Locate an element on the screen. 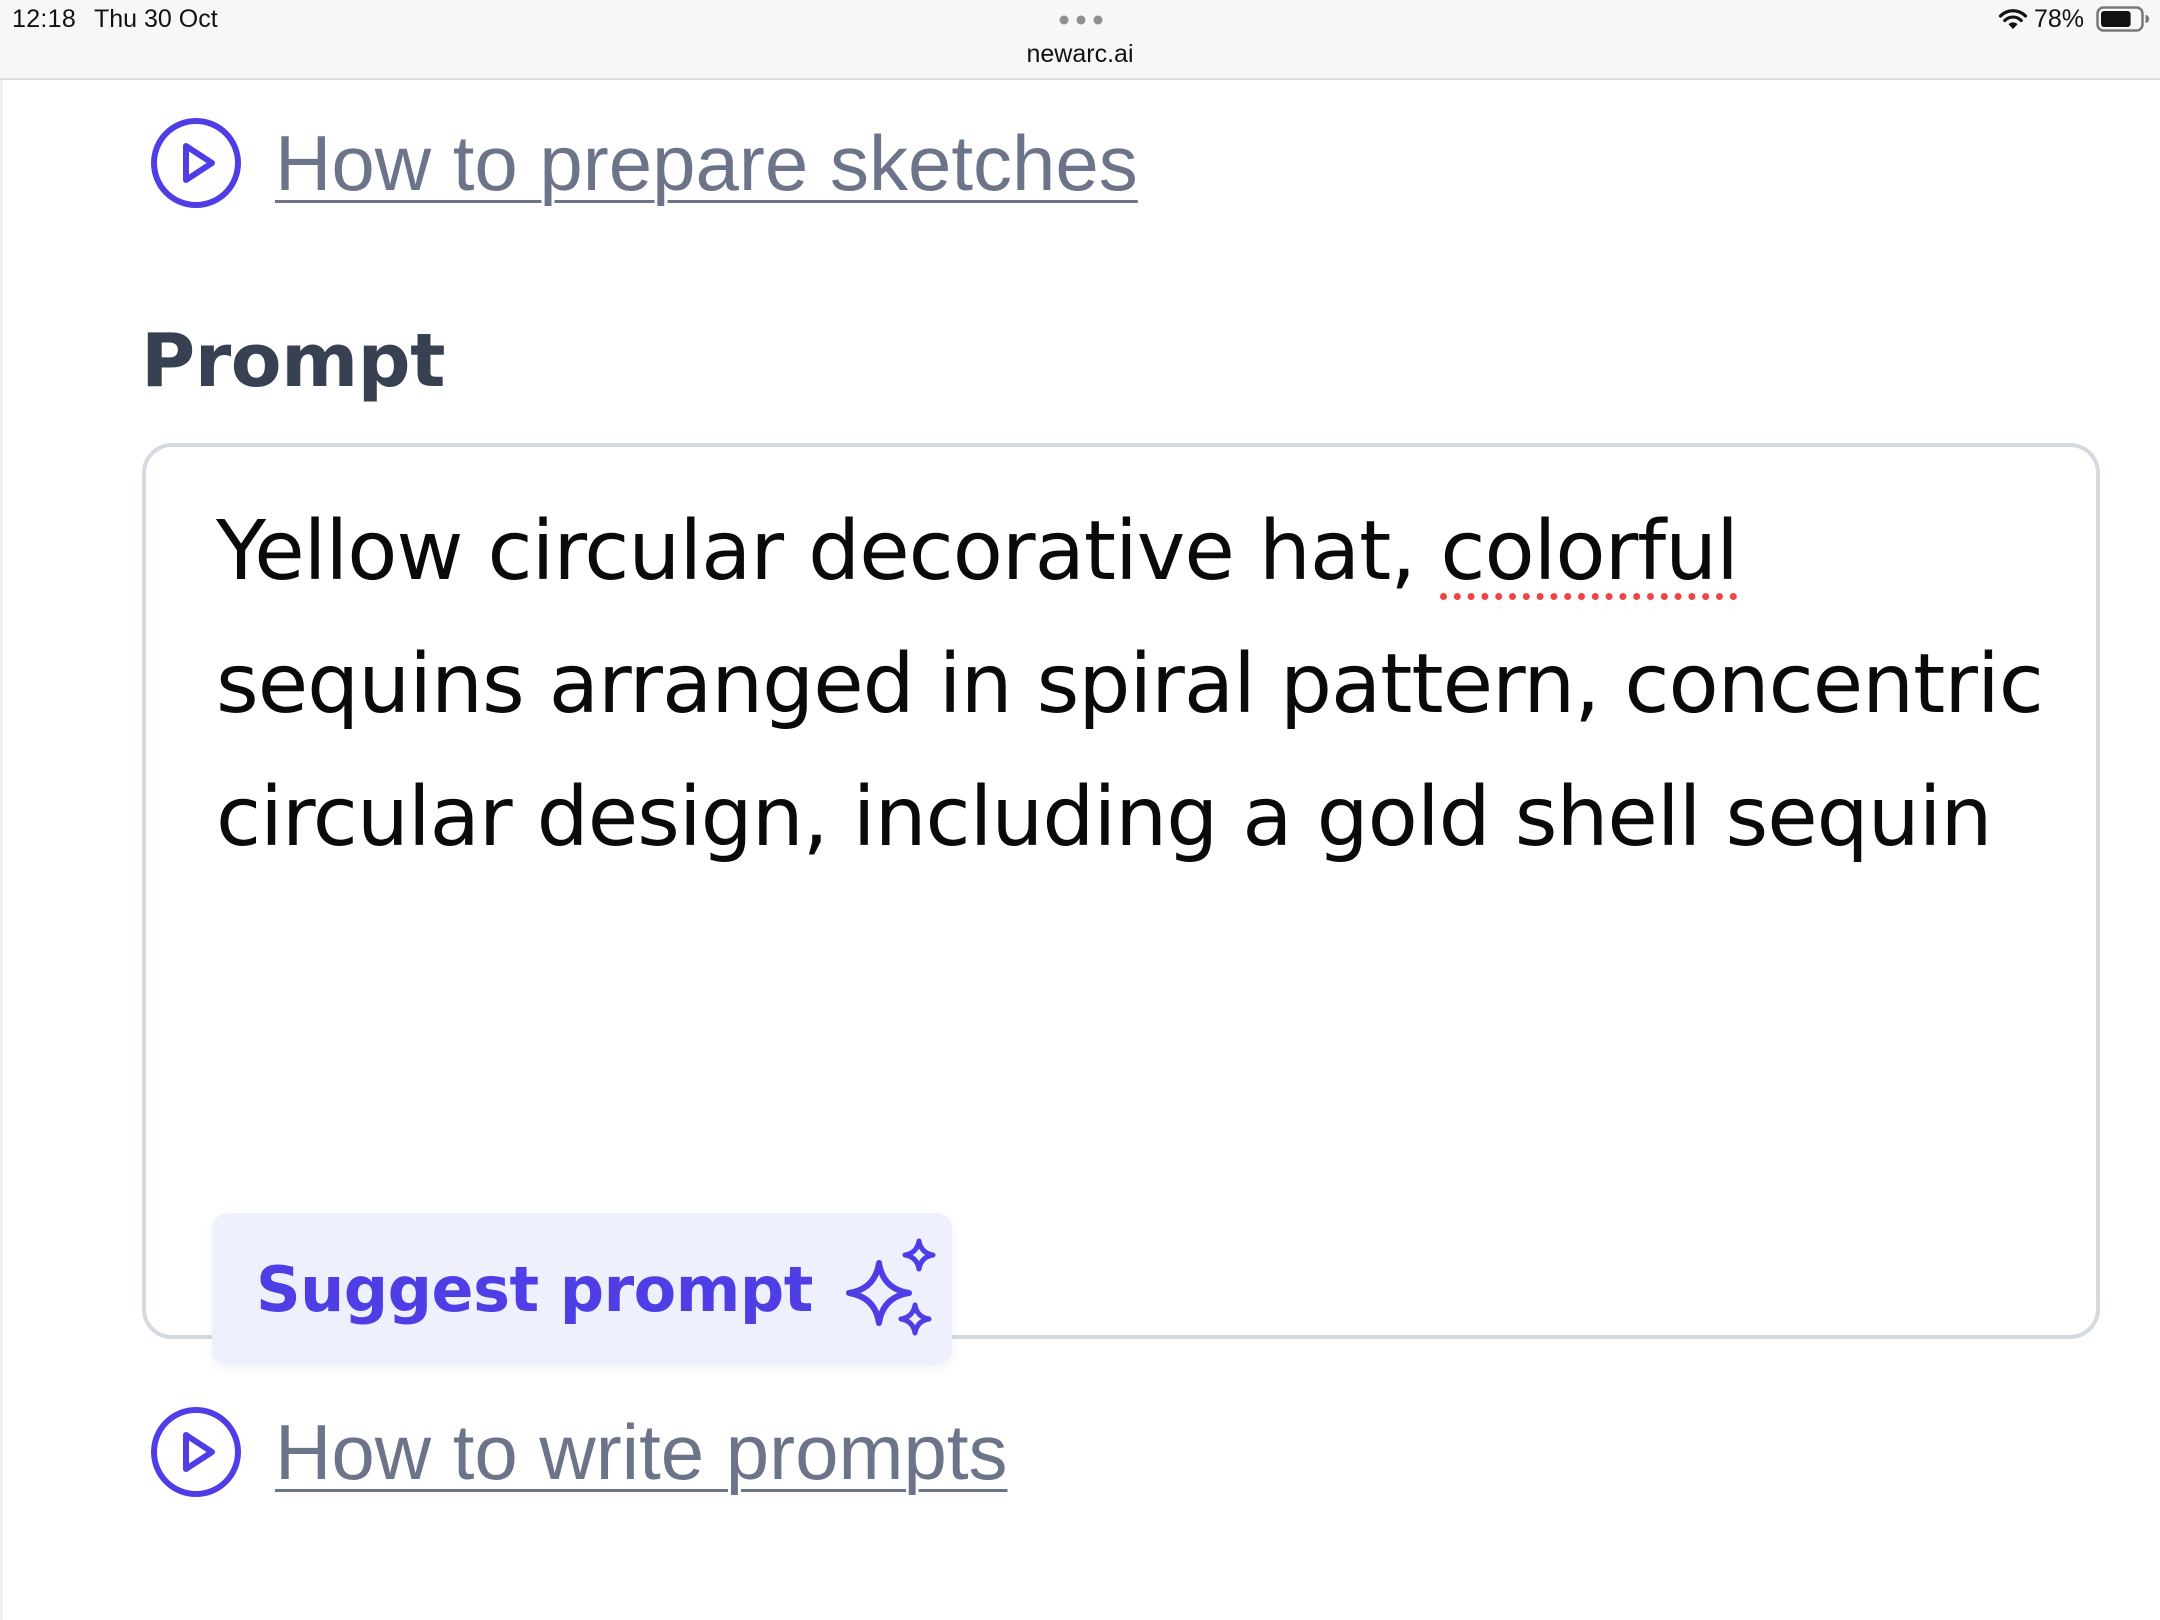 The image size is (2160, 1620). prompt-heading: Prompt is located at coordinates (293, 361).